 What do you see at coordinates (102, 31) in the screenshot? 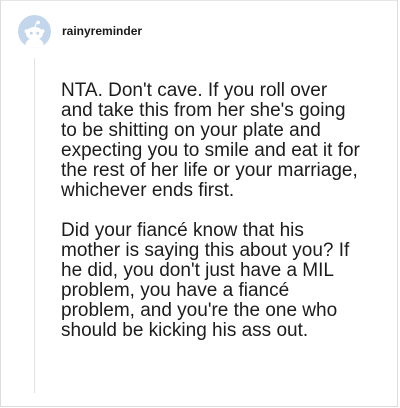
I see `username-link: rainyreminder` at bounding box center [102, 31].